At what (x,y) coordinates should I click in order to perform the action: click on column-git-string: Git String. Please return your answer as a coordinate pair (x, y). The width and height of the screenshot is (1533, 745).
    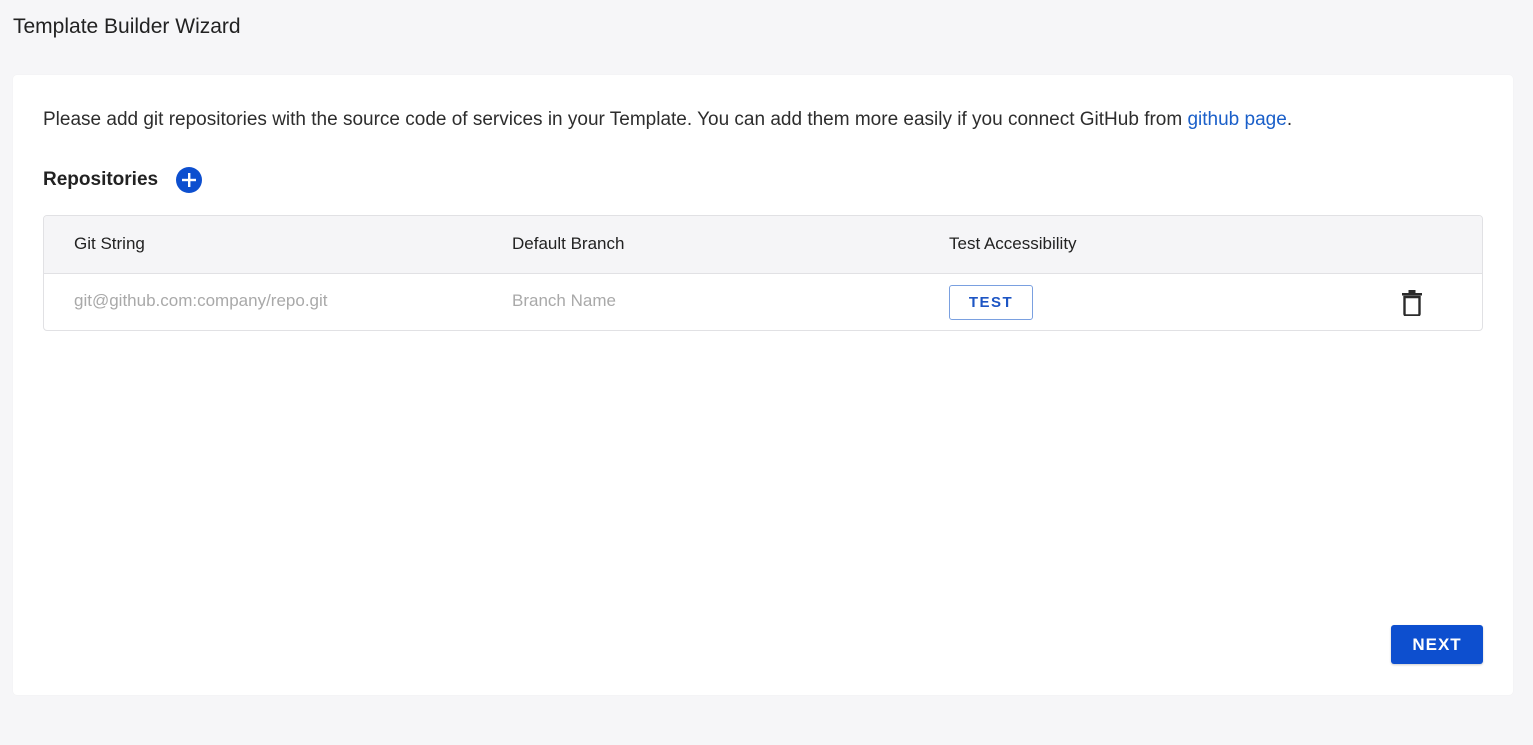
    Looking at the image, I should click on (109, 243).